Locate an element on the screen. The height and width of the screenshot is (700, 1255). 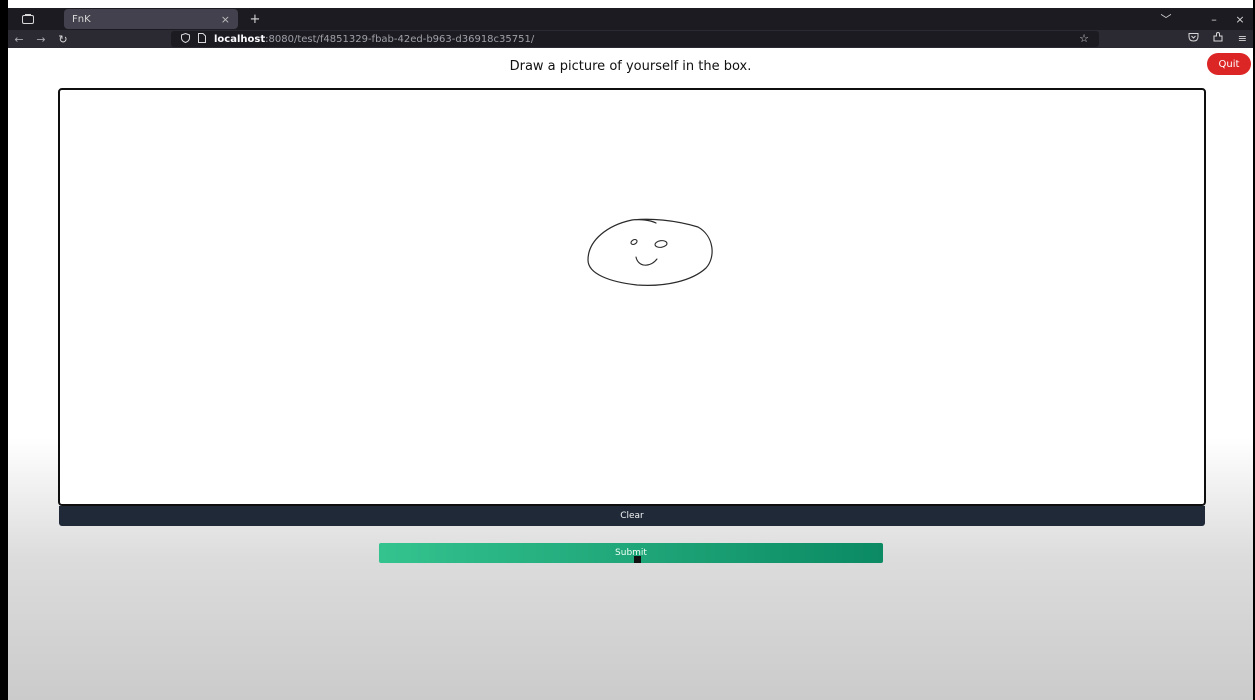
tab-title: FnK is located at coordinates (81, 19).